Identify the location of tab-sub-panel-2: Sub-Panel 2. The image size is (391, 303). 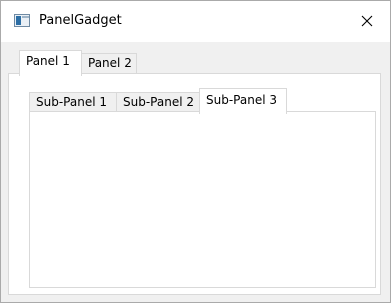
(158, 102).